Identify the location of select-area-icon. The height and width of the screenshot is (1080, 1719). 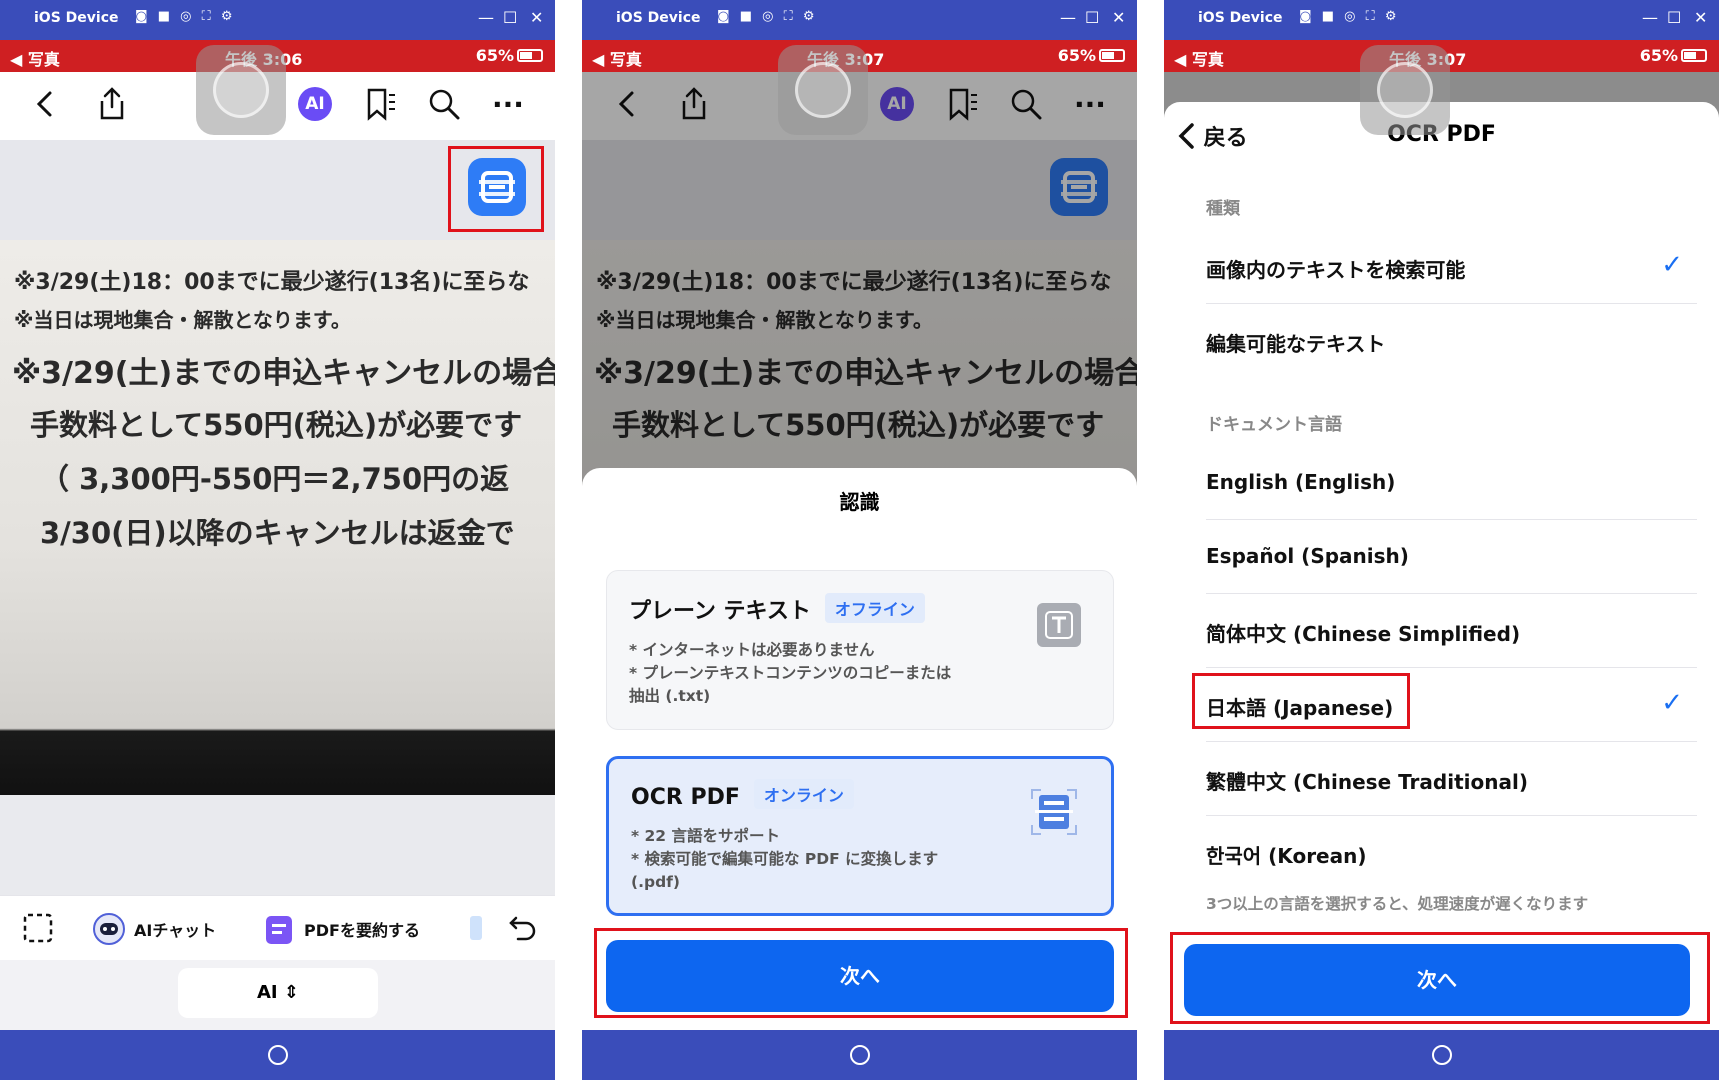
(38, 928).